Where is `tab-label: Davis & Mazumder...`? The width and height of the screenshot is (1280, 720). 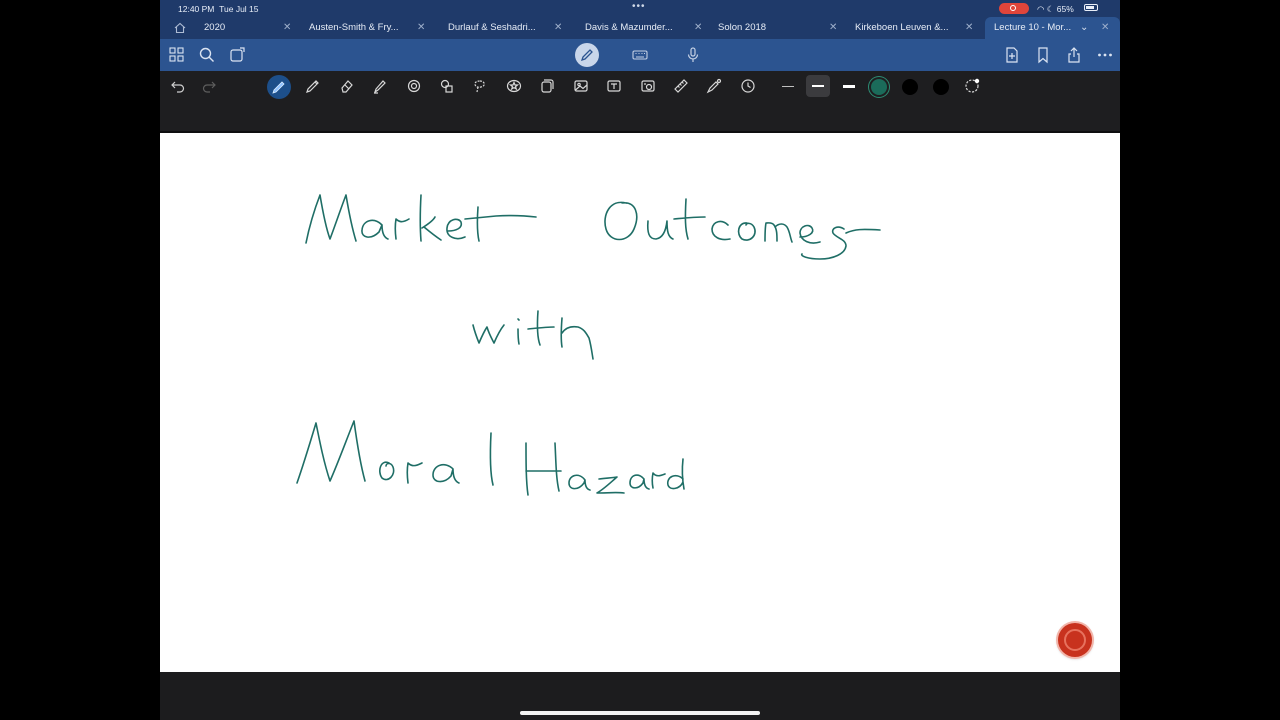
tab-label: Davis & Mazumder... is located at coordinates (629, 27).